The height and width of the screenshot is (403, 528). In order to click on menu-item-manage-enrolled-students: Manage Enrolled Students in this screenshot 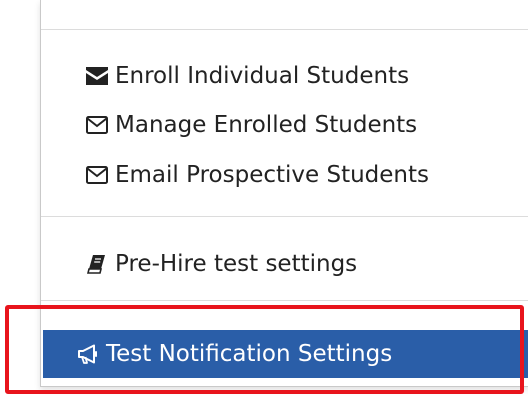, I will do `click(284, 125)`.